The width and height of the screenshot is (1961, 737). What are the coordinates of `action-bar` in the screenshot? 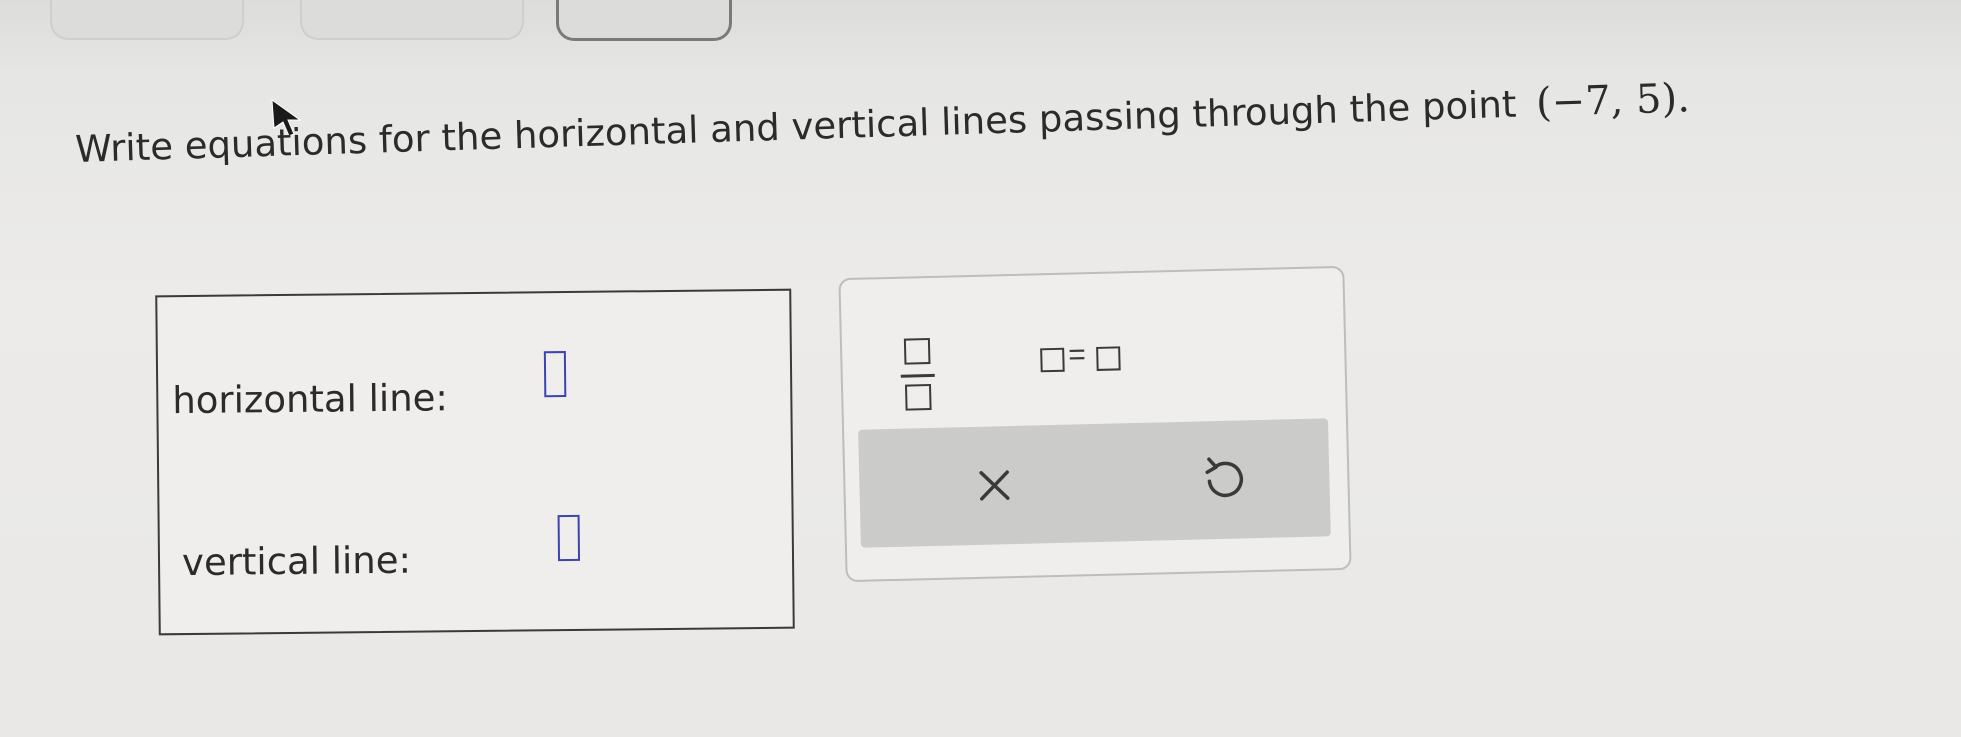 It's located at (1094, 483).